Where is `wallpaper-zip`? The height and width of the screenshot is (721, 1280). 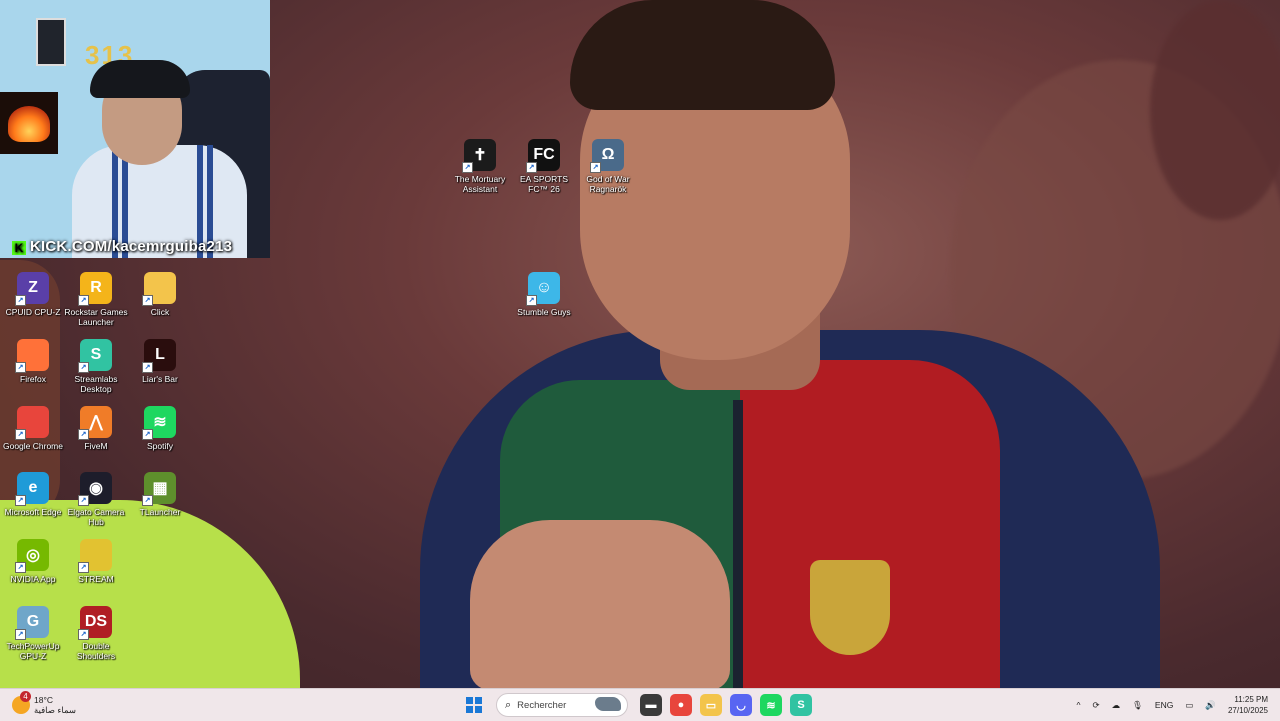 wallpaper-zip is located at coordinates (738, 544).